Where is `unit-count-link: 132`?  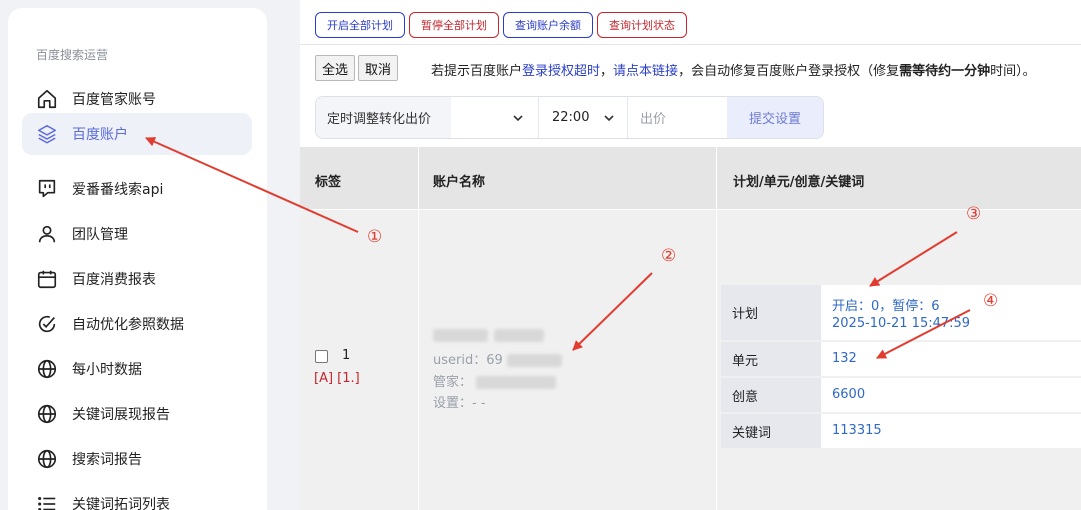 unit-count-link: 132 is located at coordinates (844, 358).